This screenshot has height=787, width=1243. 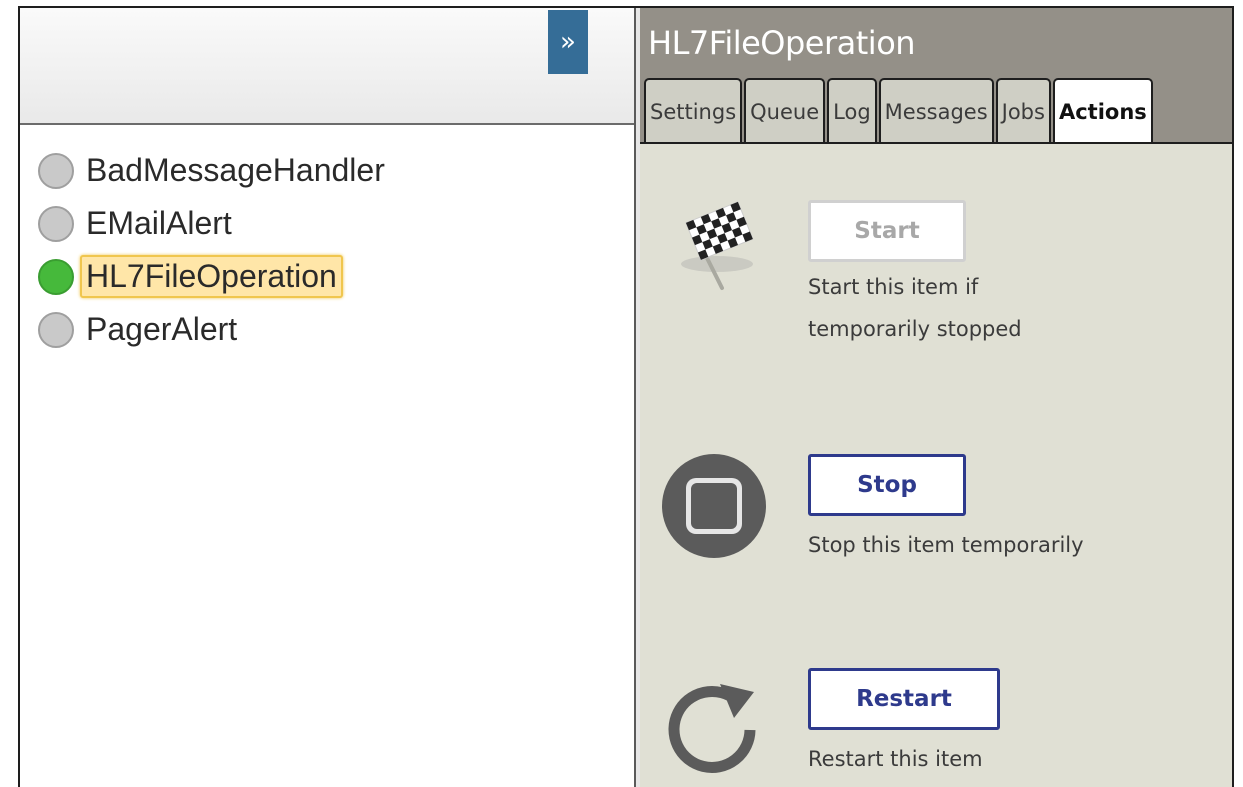 What do you see at coordinates (887, 231) in the screenshot?
I see `start-button: Start` at bounding box center [887, 231].